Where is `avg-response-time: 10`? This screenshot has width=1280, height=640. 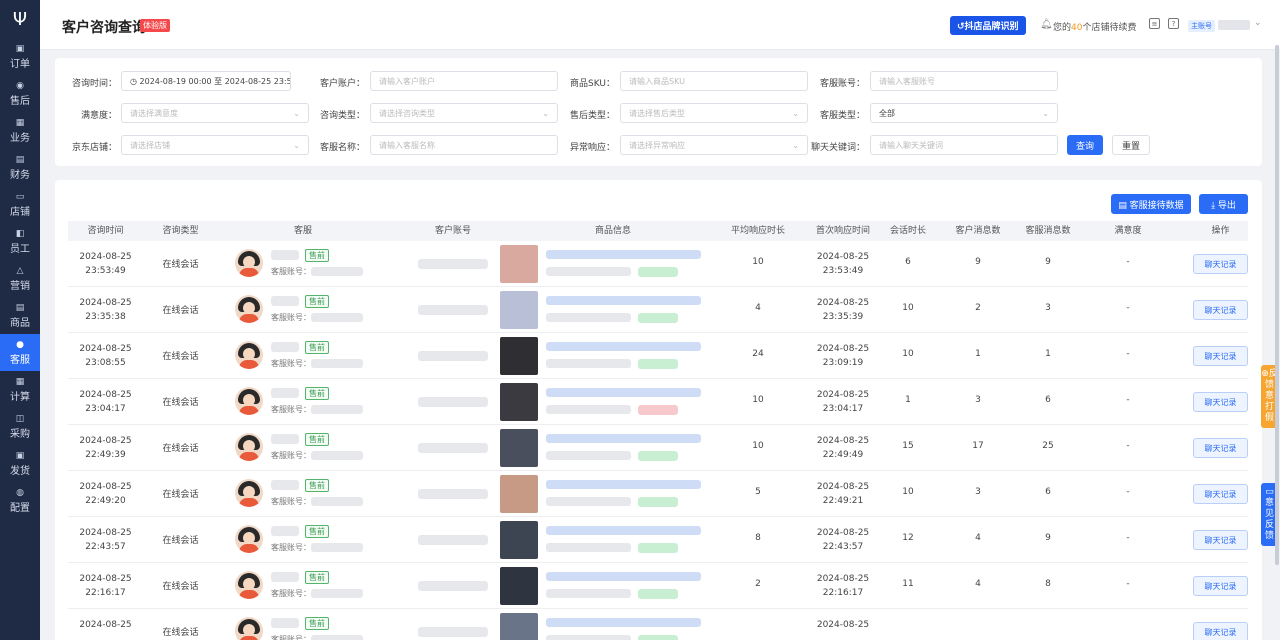
avg-response-time: 10 is located at coordinates (758, 262).